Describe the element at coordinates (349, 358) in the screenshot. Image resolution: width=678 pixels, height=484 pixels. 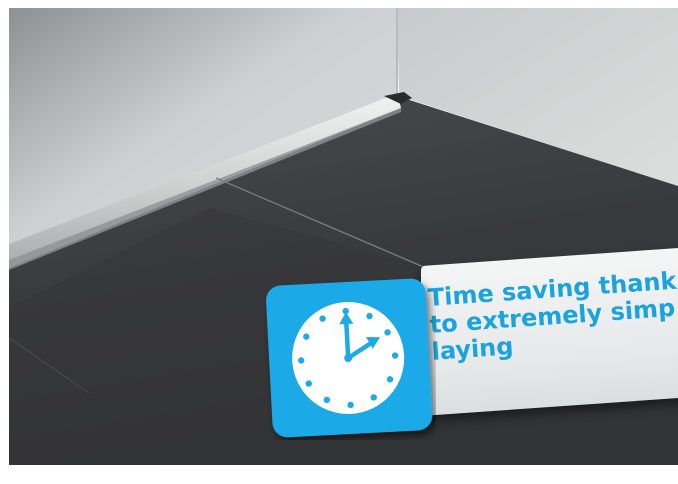
I see `clock-badge` at that location.